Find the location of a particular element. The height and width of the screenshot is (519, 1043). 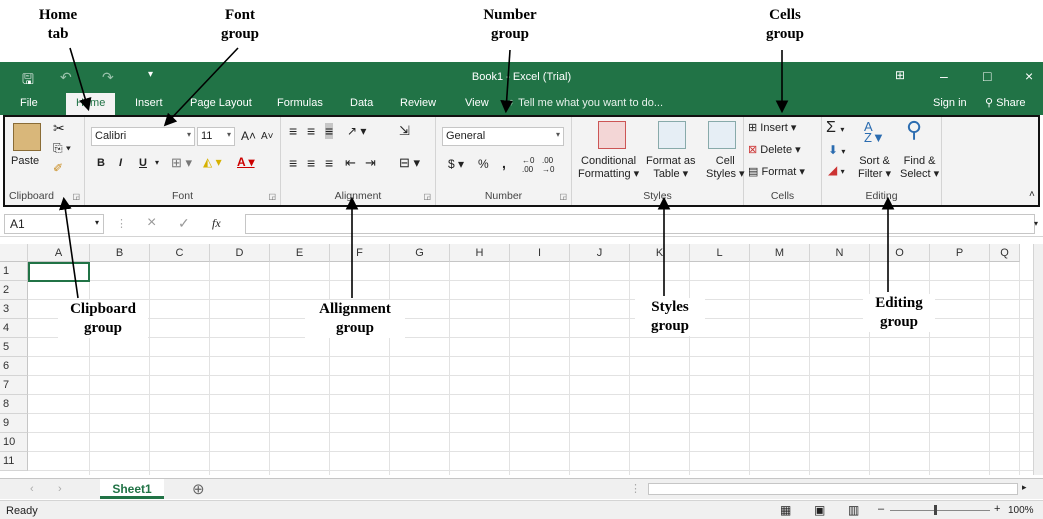

align-left-icon: ≡ is located at coordinates (293, 163).